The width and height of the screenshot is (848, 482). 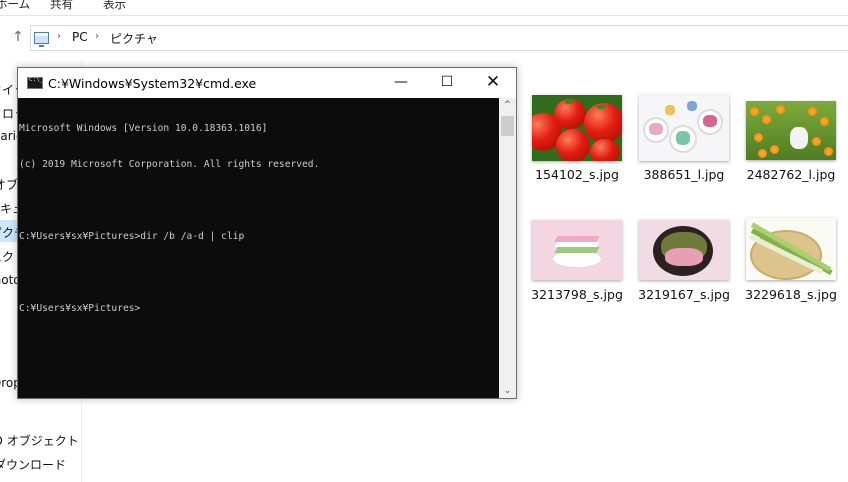 I want to click on console-line: C:¥Users¥sx¥Pictures>, so click(x=80, y=308).